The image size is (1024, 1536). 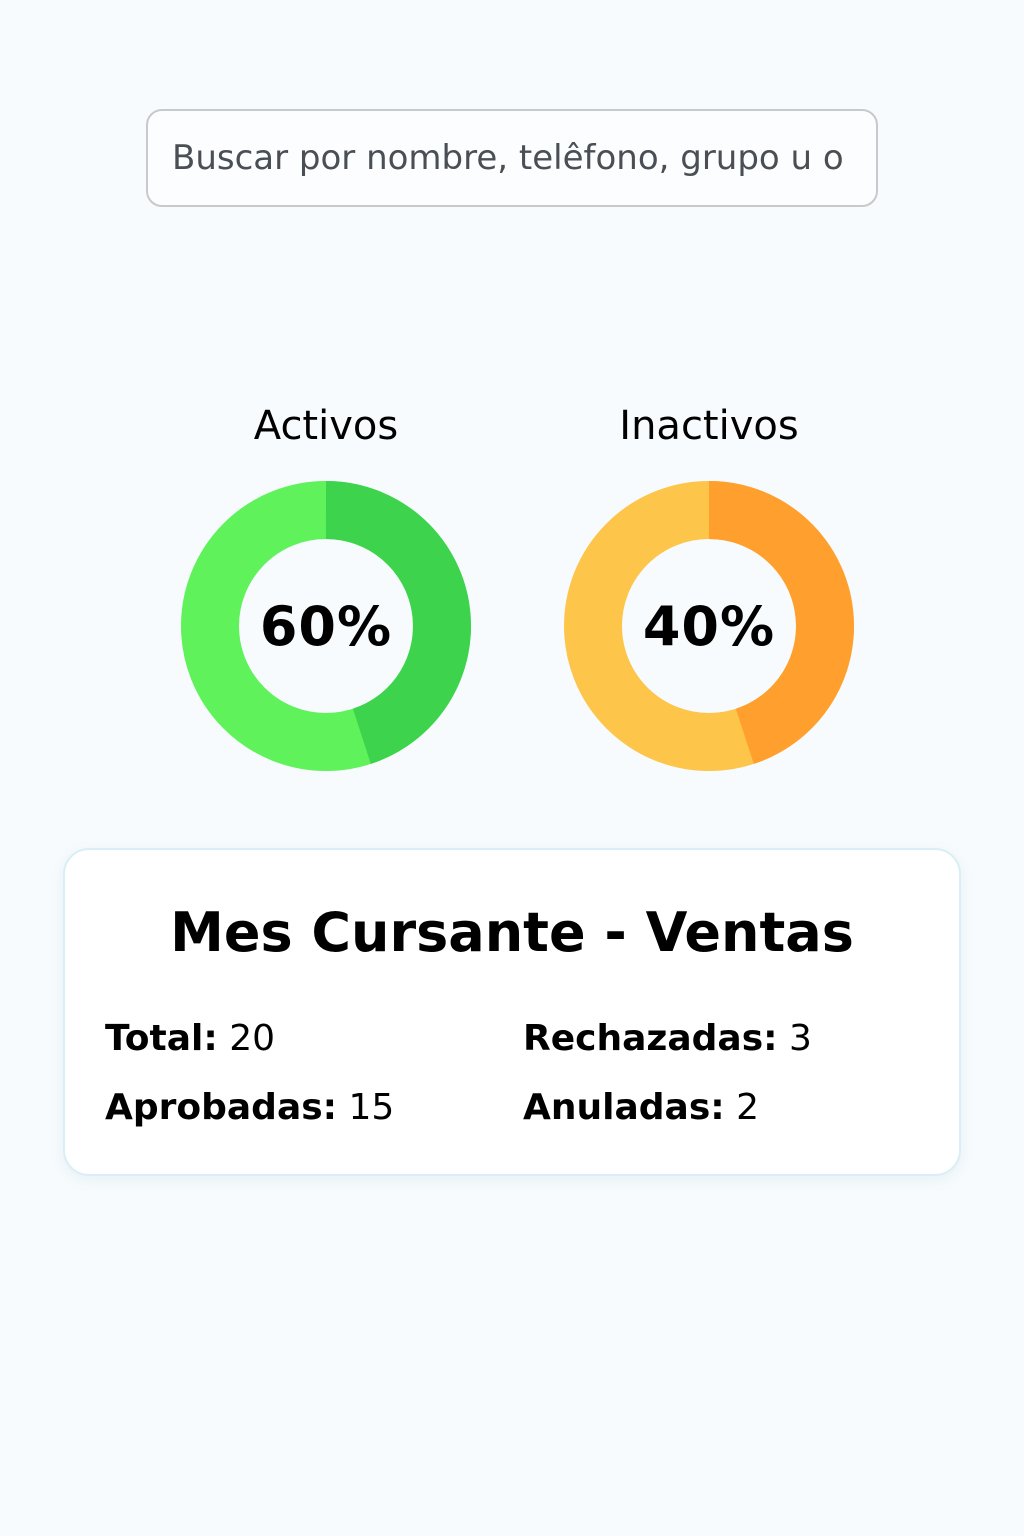 I want to click on stat-anuladas: Anuladas: 2, so click(x=641, y=1108).